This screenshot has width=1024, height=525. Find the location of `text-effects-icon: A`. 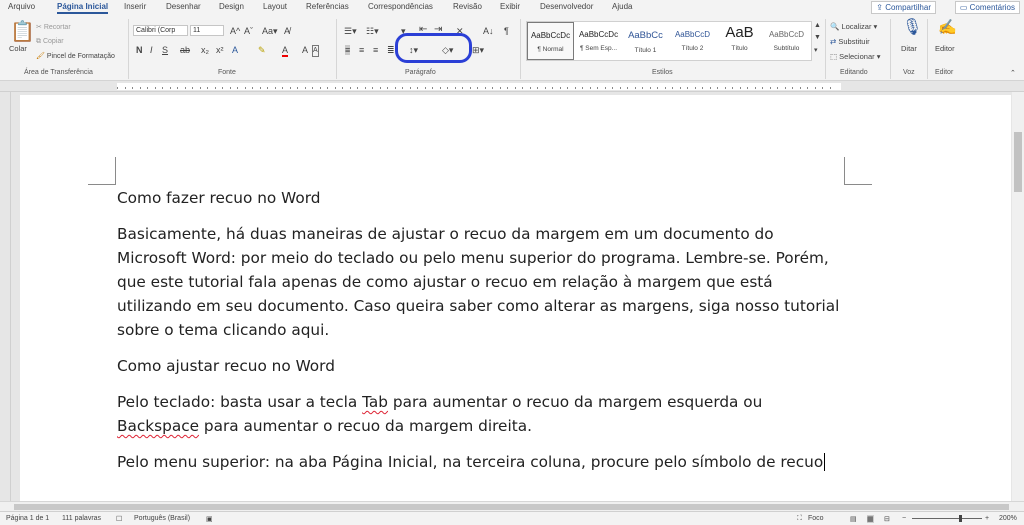

text-effects-icon: A is located at coordinates (235, 50).